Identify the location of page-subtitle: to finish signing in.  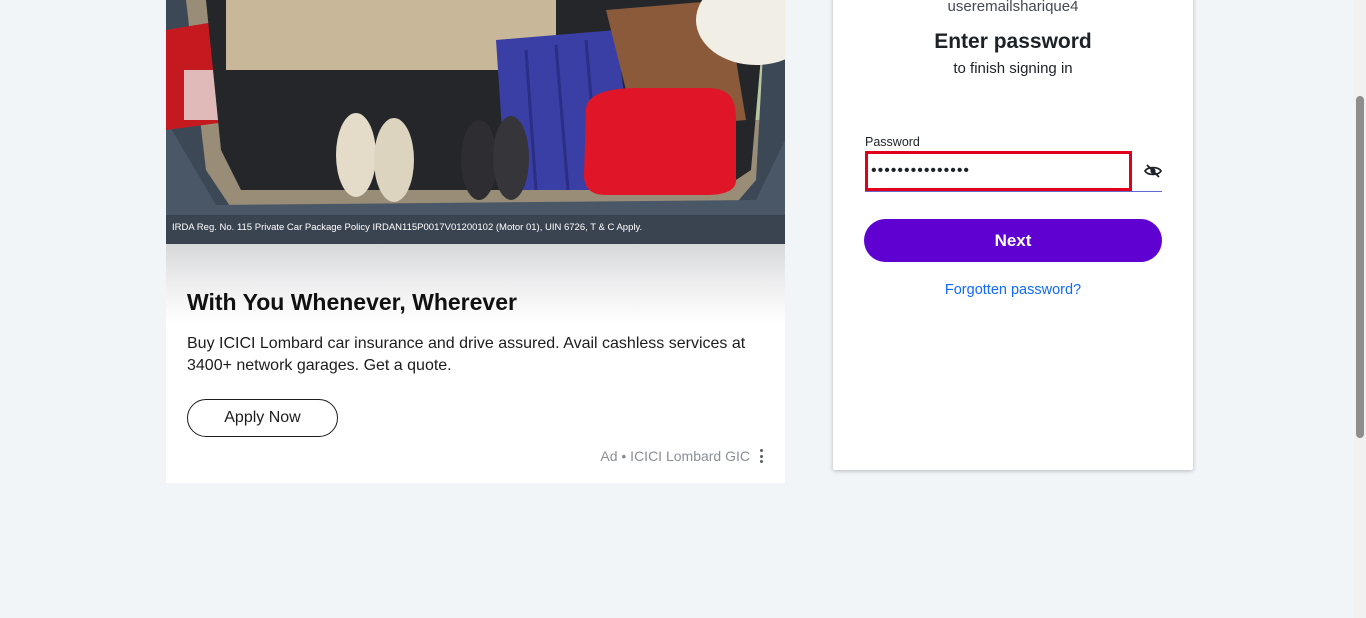
(1013, 68).